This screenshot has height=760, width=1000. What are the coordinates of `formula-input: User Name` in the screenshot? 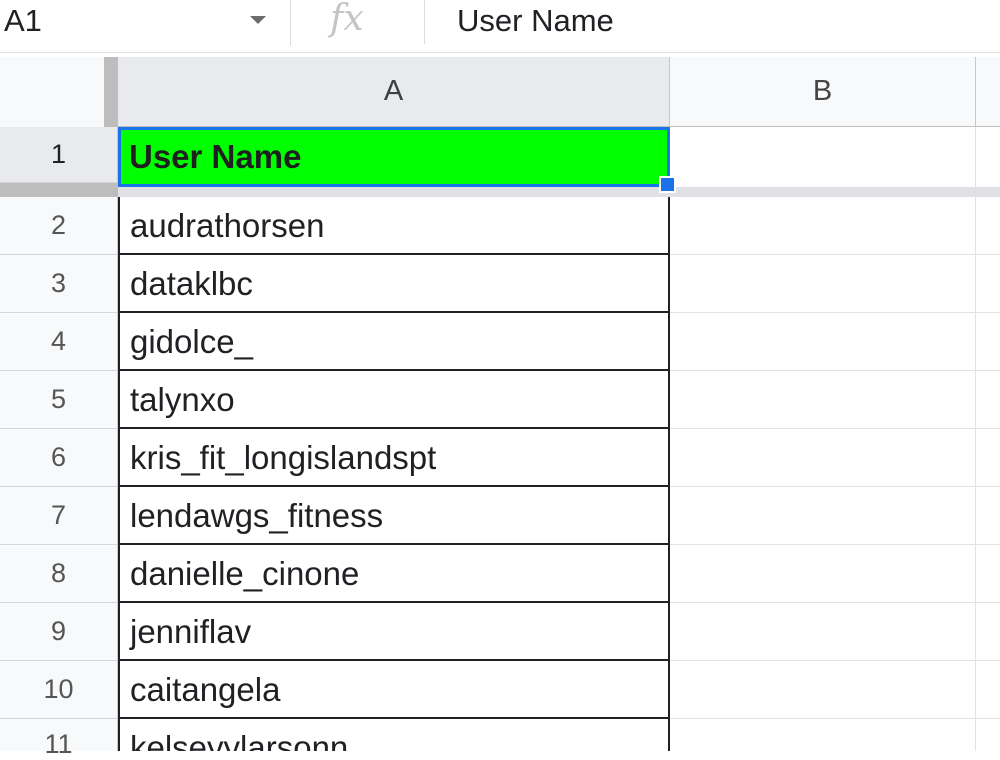 It's located at (535, 21).